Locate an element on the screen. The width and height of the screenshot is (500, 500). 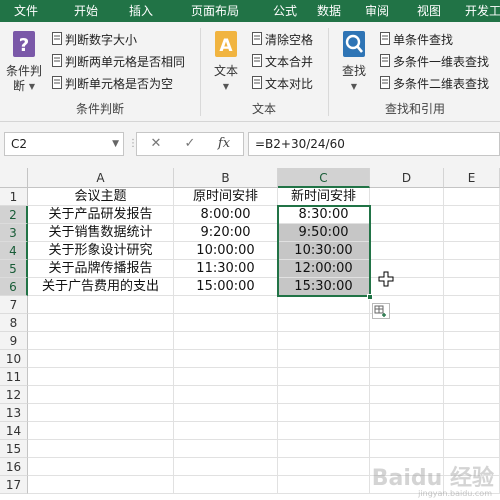
row-header: 17 is located at coordinates (14, 485).